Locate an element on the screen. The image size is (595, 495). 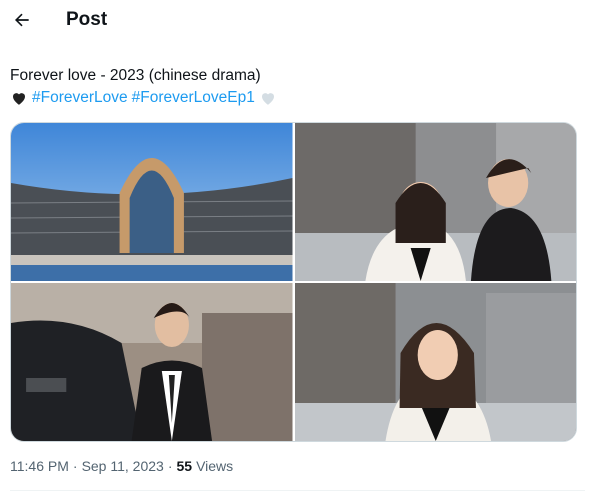
views-count: 55 is located at coordinates (184, 466).